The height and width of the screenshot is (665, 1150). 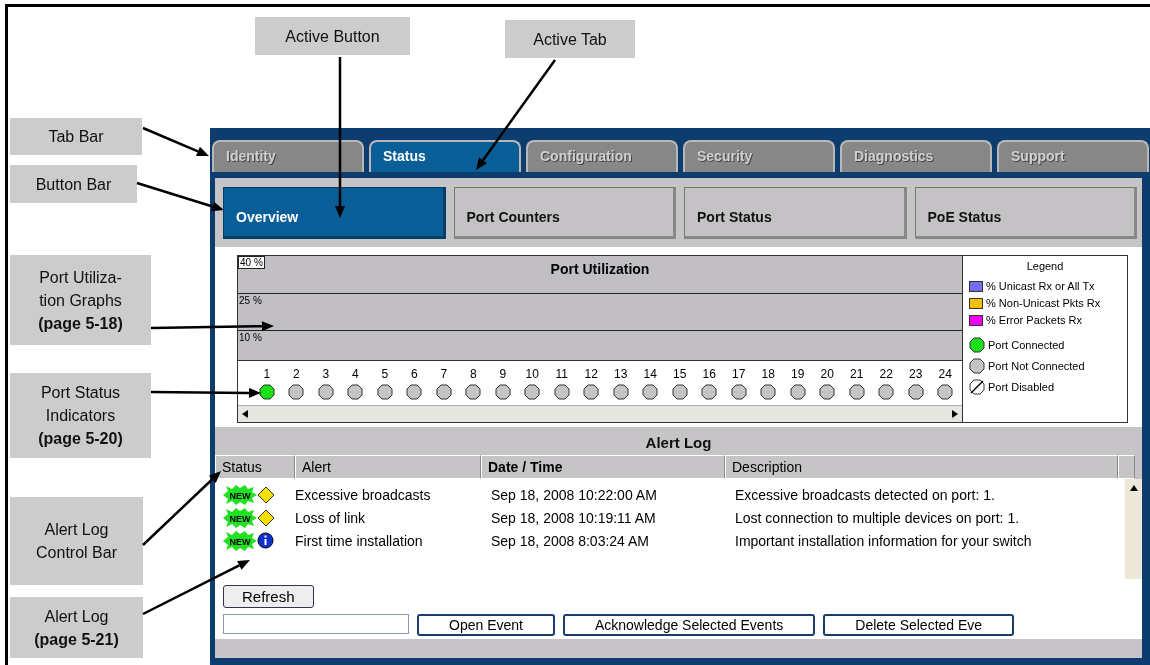 I want to click on port-number: 16, so click(x=709, y=374).